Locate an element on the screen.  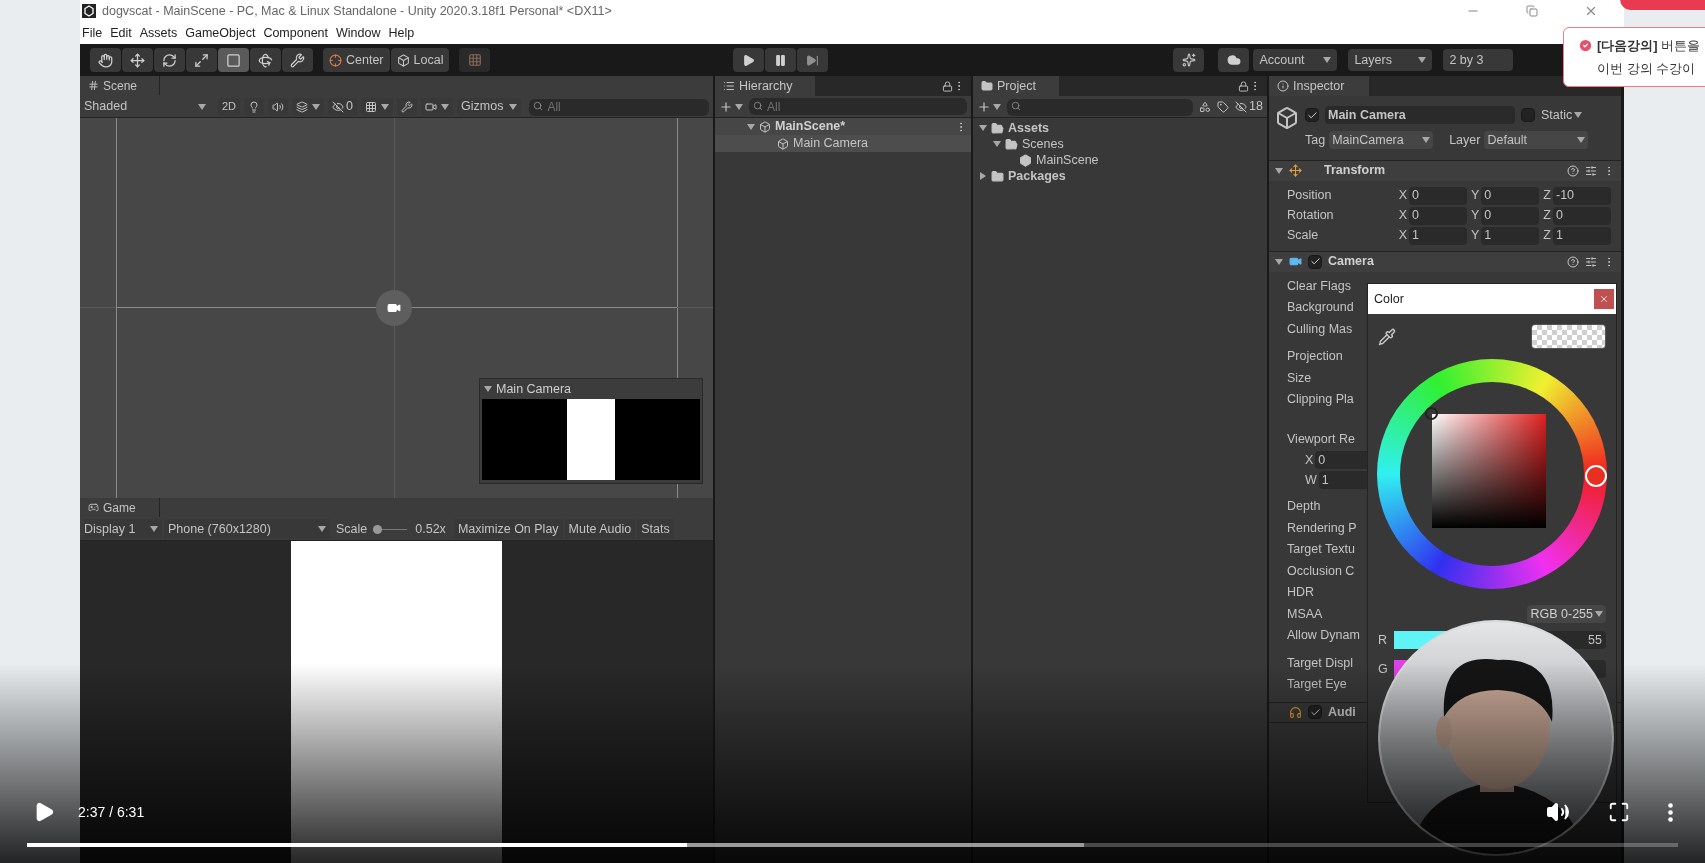
shading-dropdown: Shaded is located at coordinates (147, 106).